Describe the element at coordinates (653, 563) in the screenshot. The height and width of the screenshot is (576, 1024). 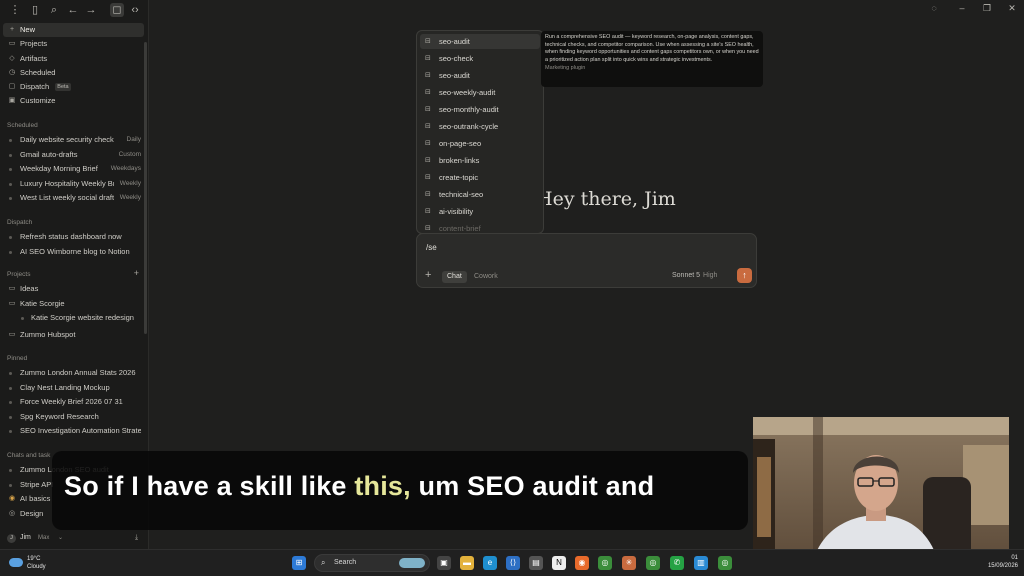
I see `chrome-profile-icon: ◎` at that location.